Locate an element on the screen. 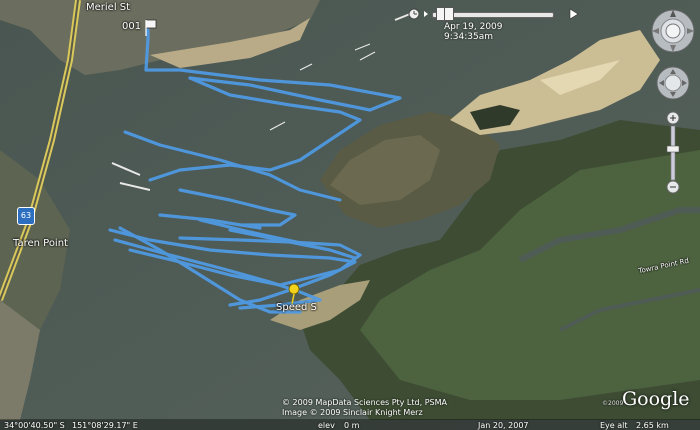 This screenshot has height=430, width=700. time-slider: Apr 19, 2009 9:34:35am is located at coordinates (487, 23).